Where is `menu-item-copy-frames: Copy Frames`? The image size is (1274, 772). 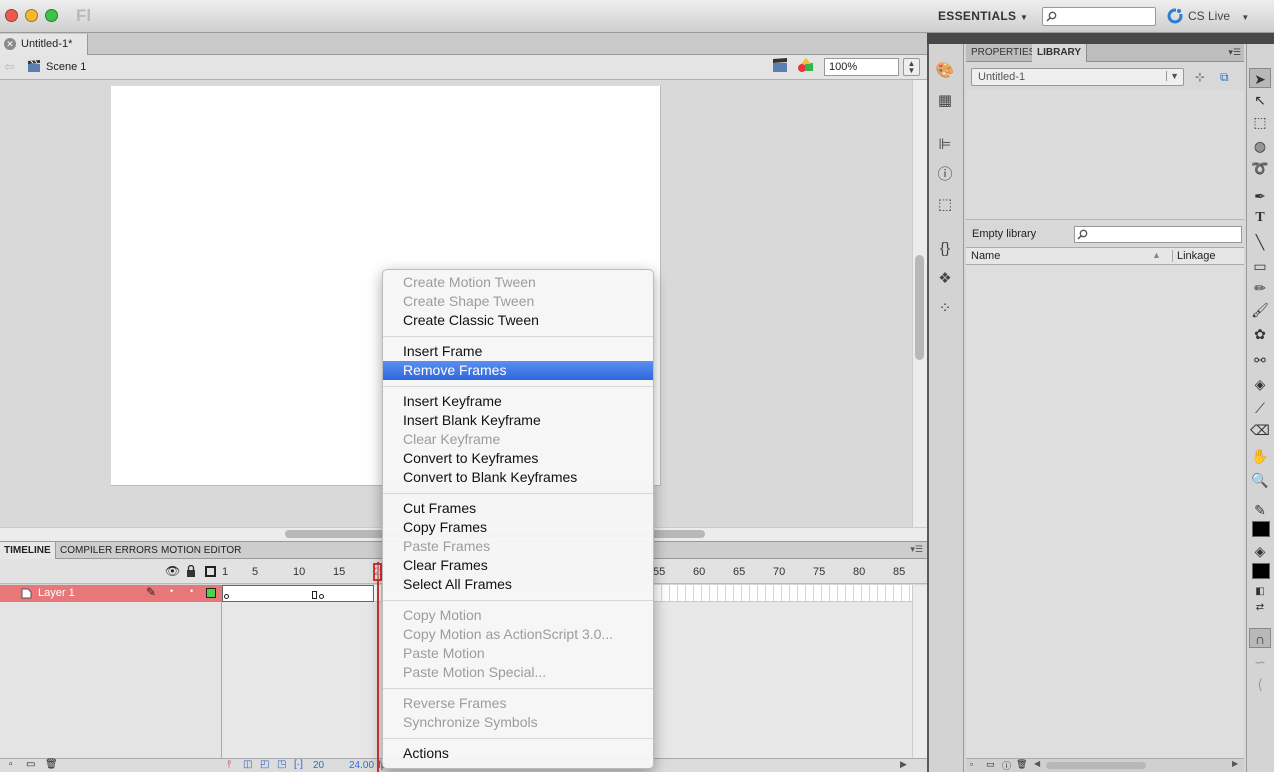 menu-item-copy-frames: Copy Frames is located at coordinates (518, 527).